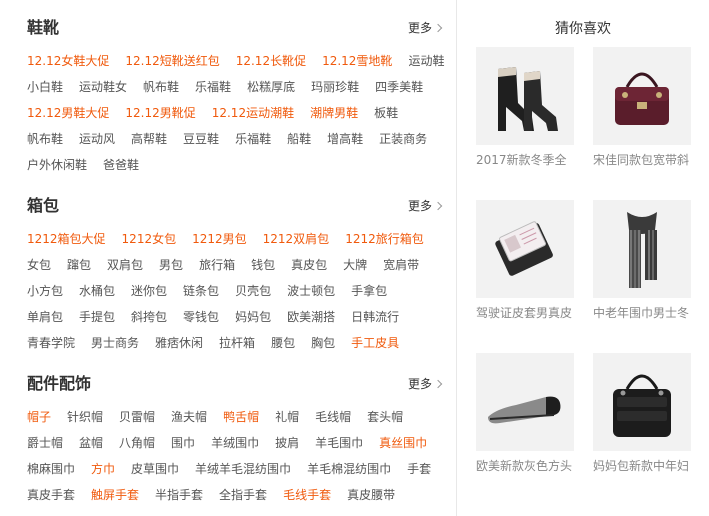 The width and height of the screenshot is (709, 516). What do you see at coordinates (219, 239) in the screenshot?
I see `hot-tag-link: 1212男包` at bounding box center [219, 239].